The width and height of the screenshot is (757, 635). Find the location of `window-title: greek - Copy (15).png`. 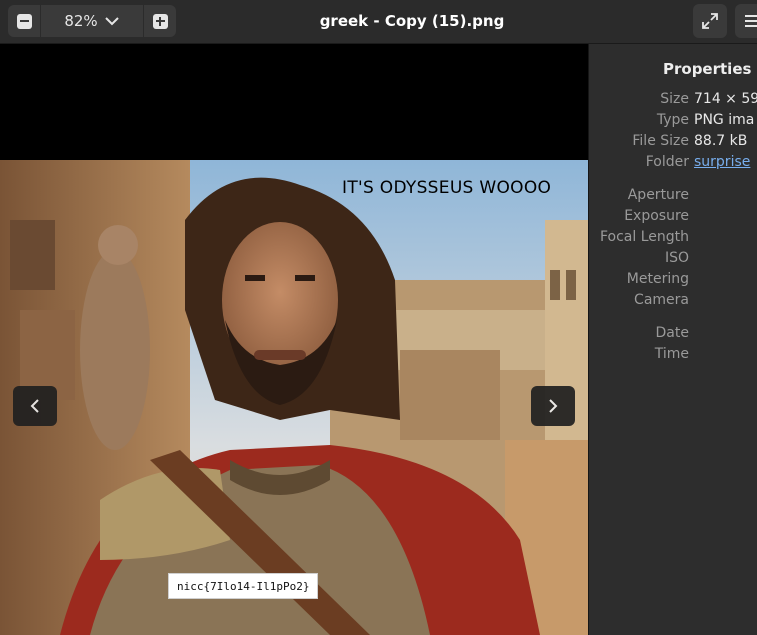

window-title: greek - Copy (15).png is located at coordinates (412, 21).